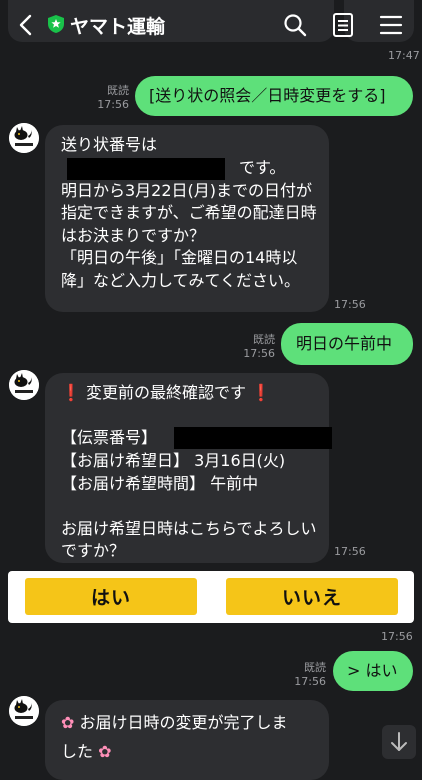 This screenshot has width=422, height=780. Describe the element at coordinates (56, 24) in the screenshot. I see `shield-icon` at that location.